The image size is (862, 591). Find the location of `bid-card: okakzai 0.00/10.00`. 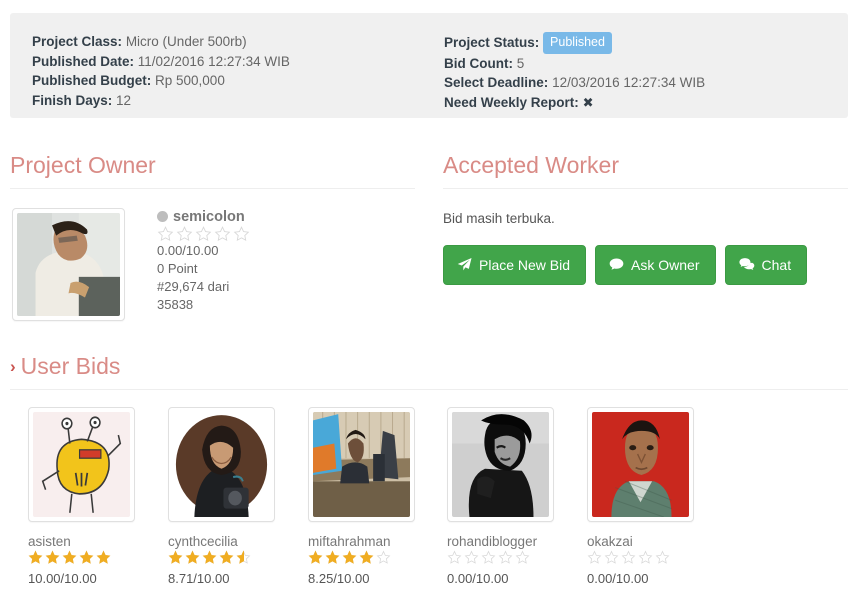

bid-card: okakzai 0.00/10.00 is located at coordinates (647, 497).